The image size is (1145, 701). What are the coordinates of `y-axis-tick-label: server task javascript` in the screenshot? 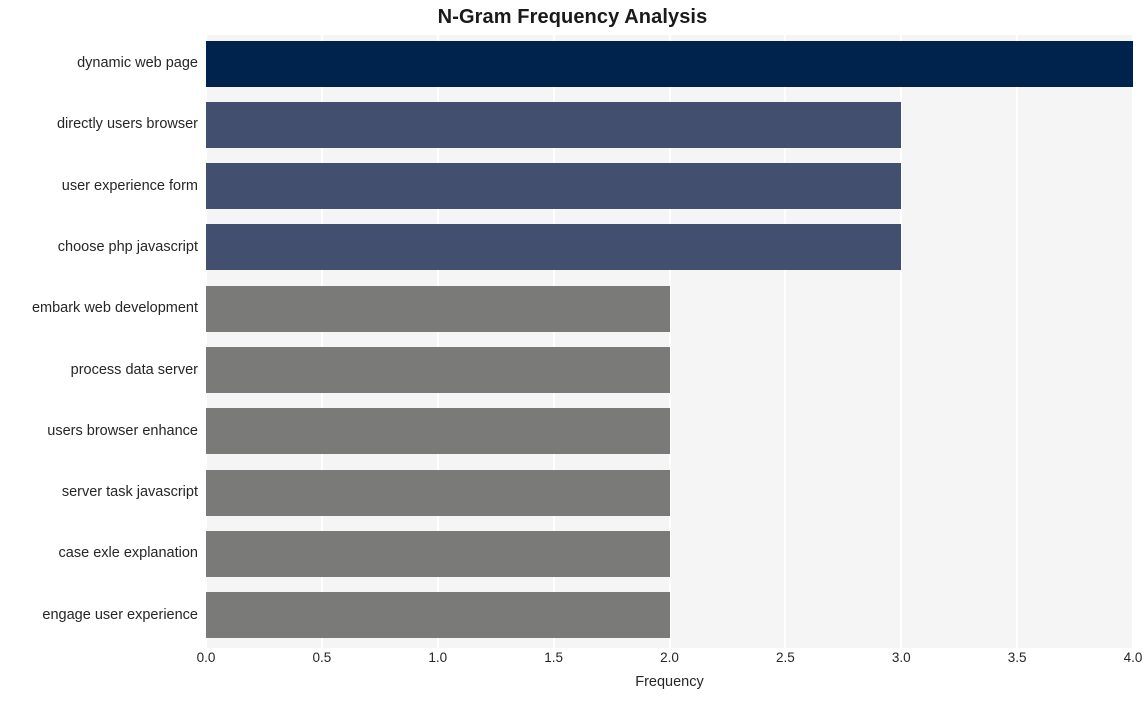 It's located at (129, 492).